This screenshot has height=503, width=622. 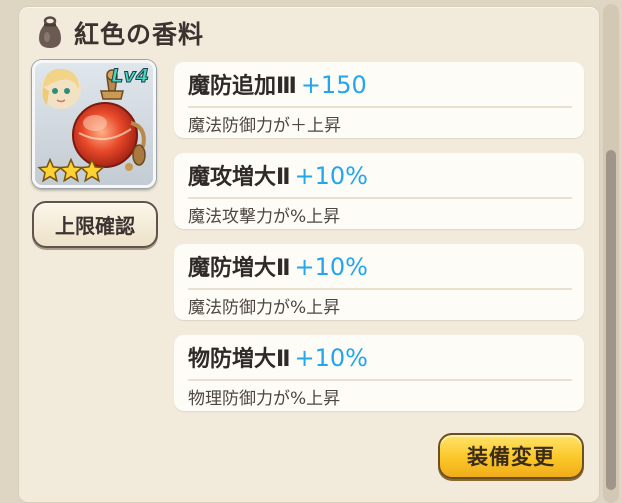 What do you see at coordinates (511, 456) in the screenshot?
I see `change-equipment-button: 装備変更` at bounding box center [511, 456].